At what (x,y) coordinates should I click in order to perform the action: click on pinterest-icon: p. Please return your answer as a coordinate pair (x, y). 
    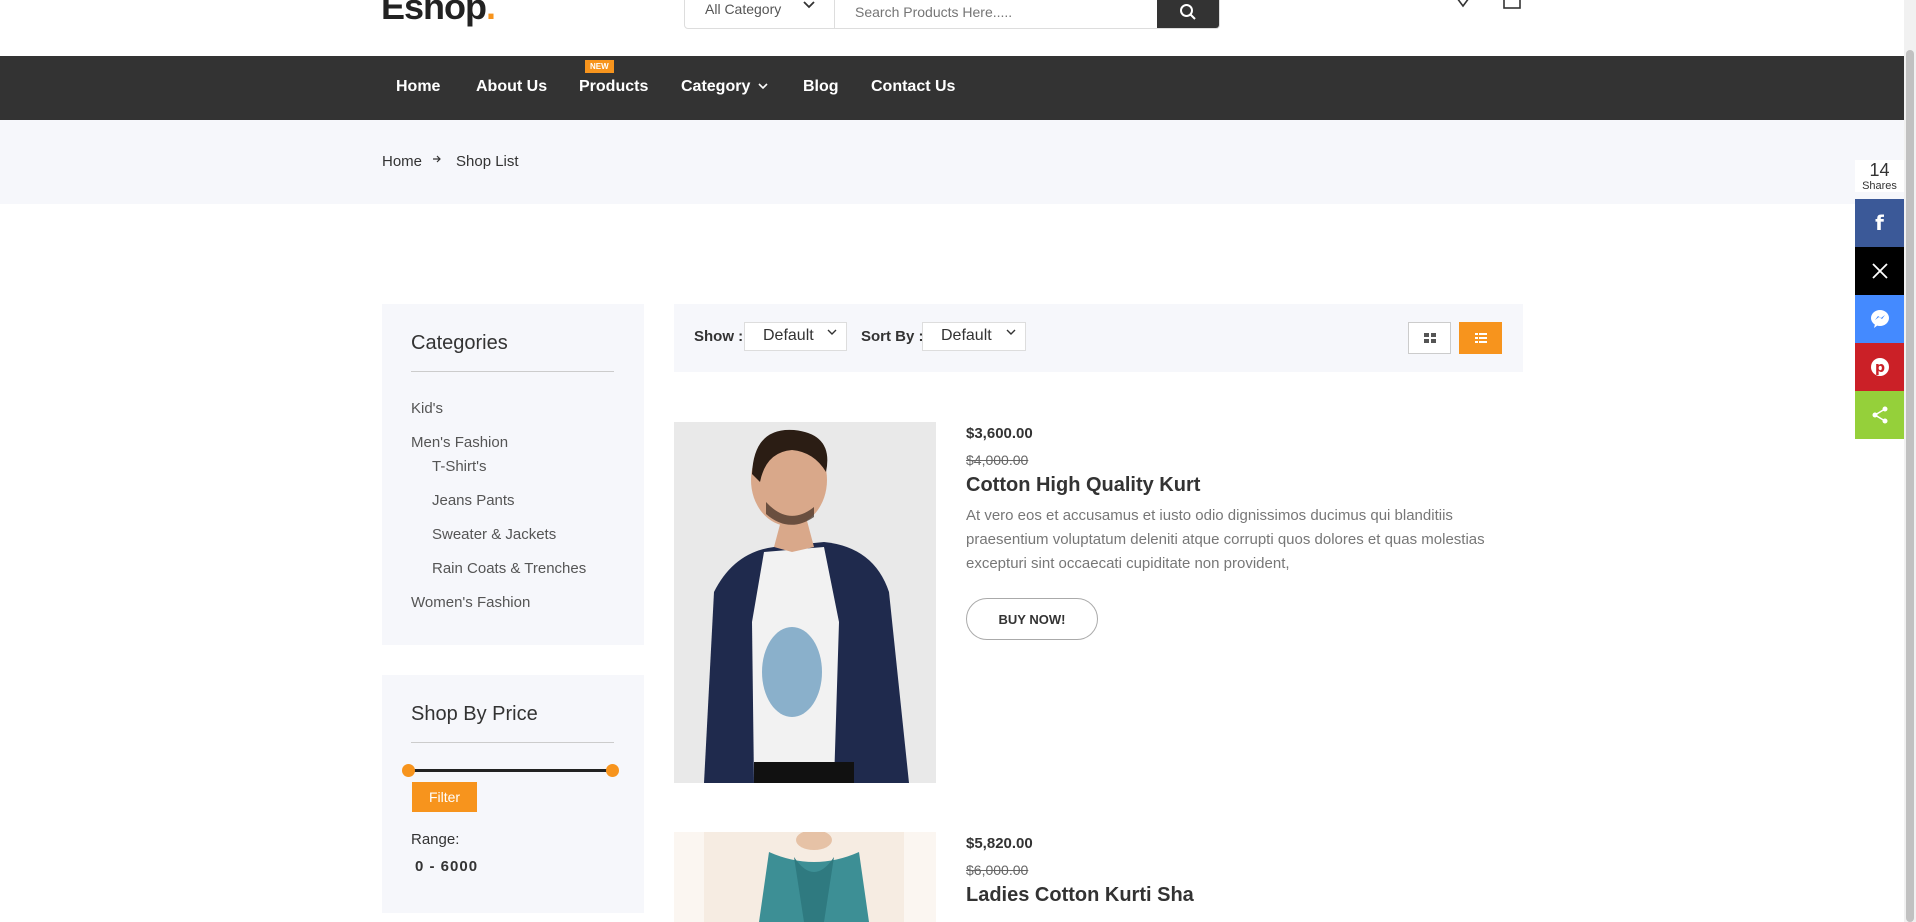
    Looking at the image, I should click on (1879, 367).